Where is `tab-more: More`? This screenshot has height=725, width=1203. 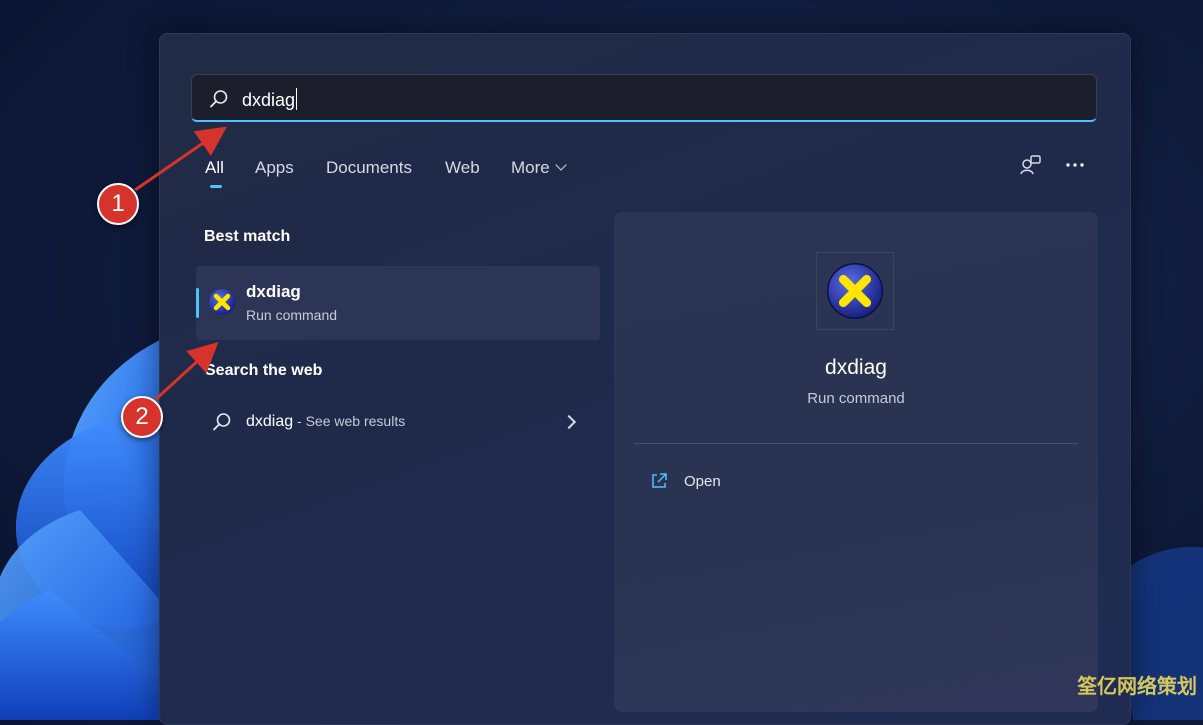
tab-more: More is located at coordinates (539, 168).